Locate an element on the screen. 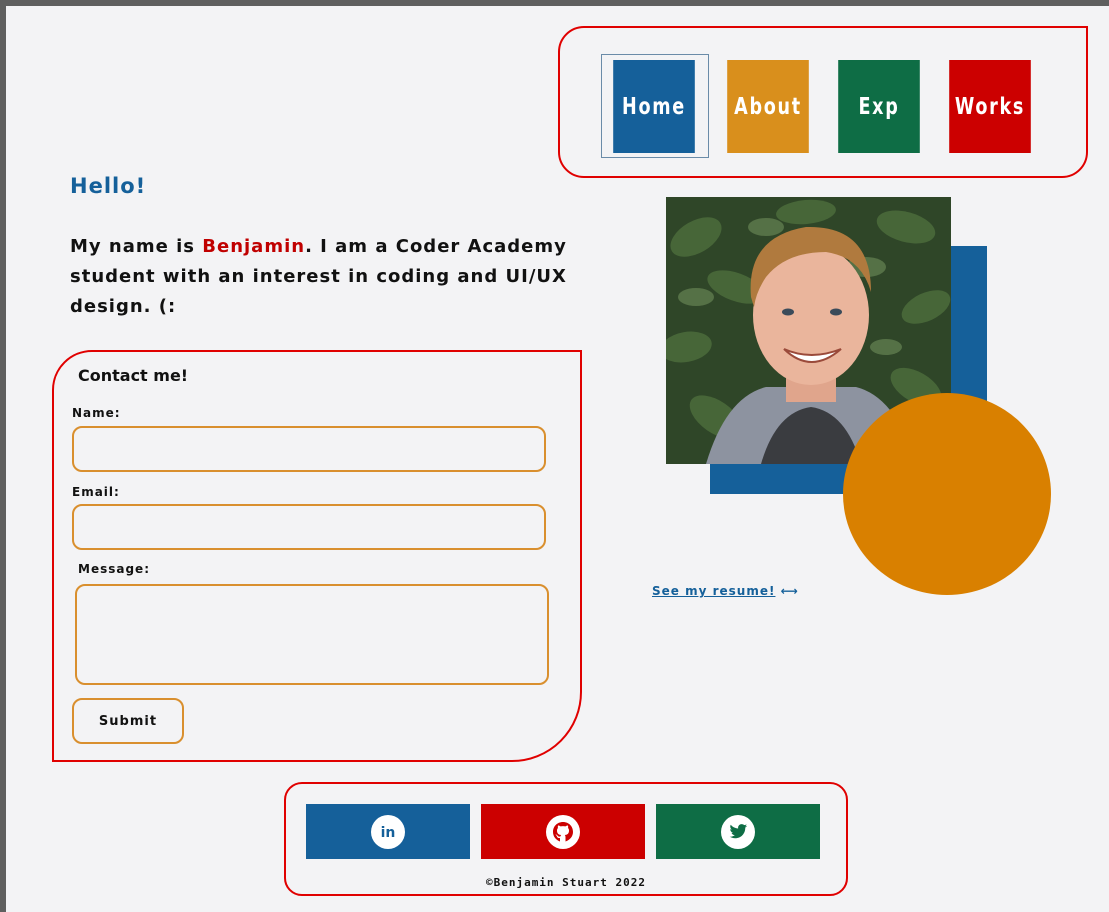 Image resolution: width=1109 pixels, height=912 pixels. linkedin-button: in is located at coordinates (388, 831).